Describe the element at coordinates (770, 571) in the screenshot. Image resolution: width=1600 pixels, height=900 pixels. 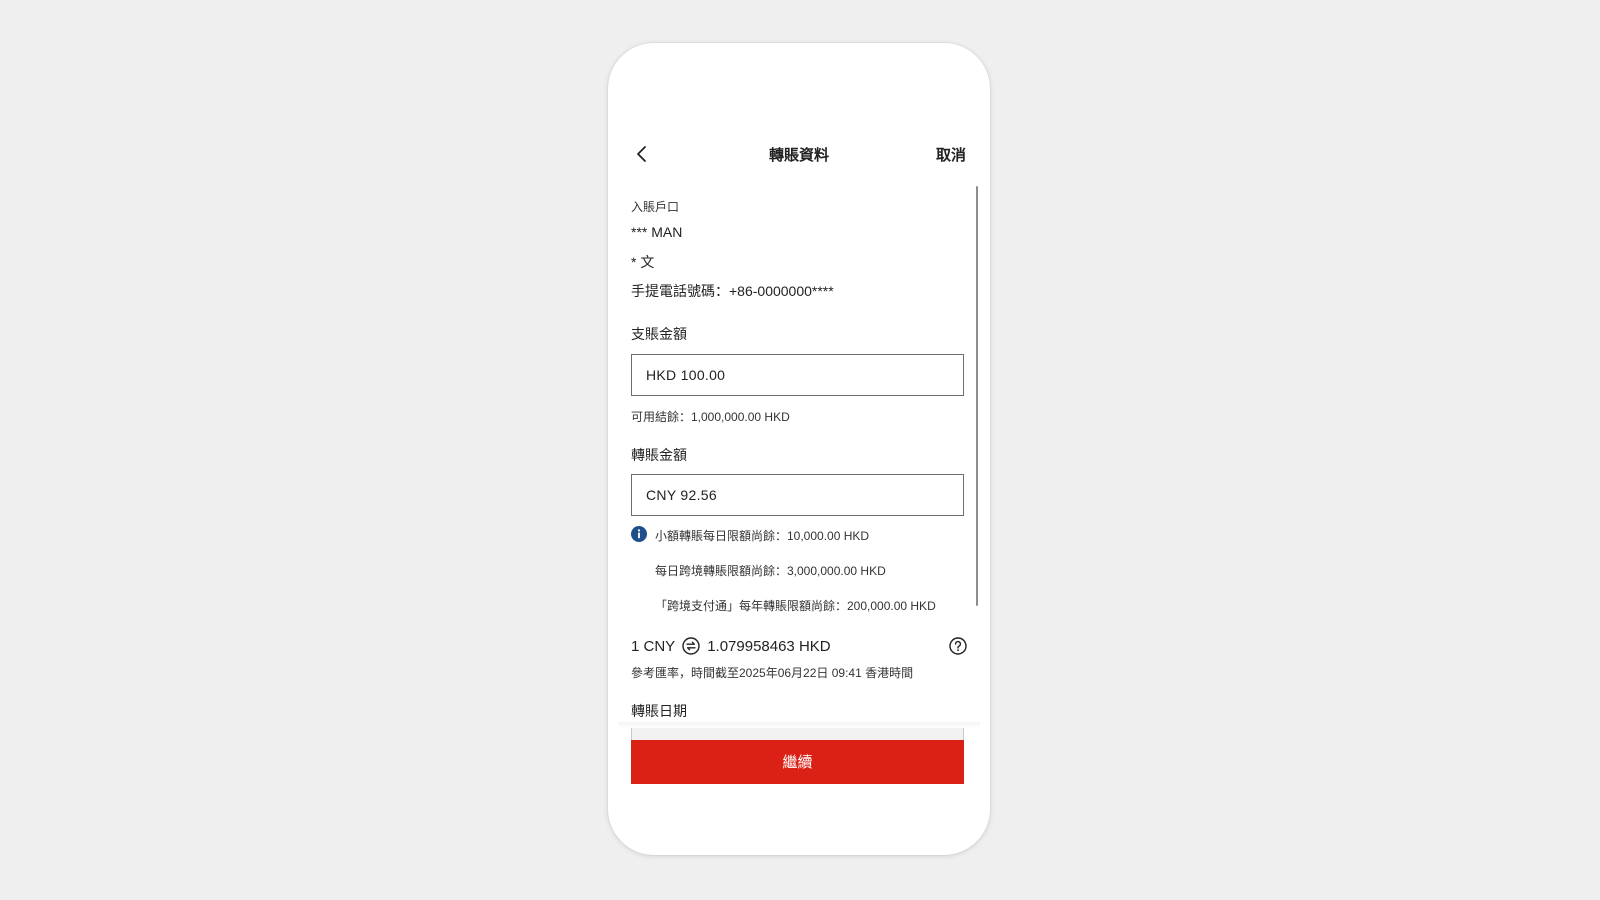
I see `cross-border-daily-limit: 每日跨境轉賬限額尚餘：3,000,000.00 HKD` at that location.